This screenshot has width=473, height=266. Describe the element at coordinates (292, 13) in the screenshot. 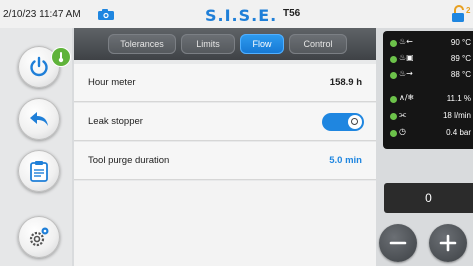

I see `model-name: T56` at that location.